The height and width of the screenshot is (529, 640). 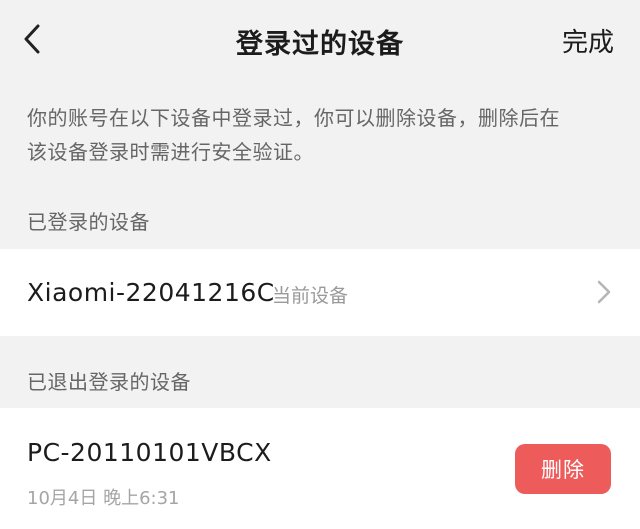 What do you see at coordinates (604, 292) in the screenshot?
I see `chevron-right-icon` at bounding box center [604, 292].